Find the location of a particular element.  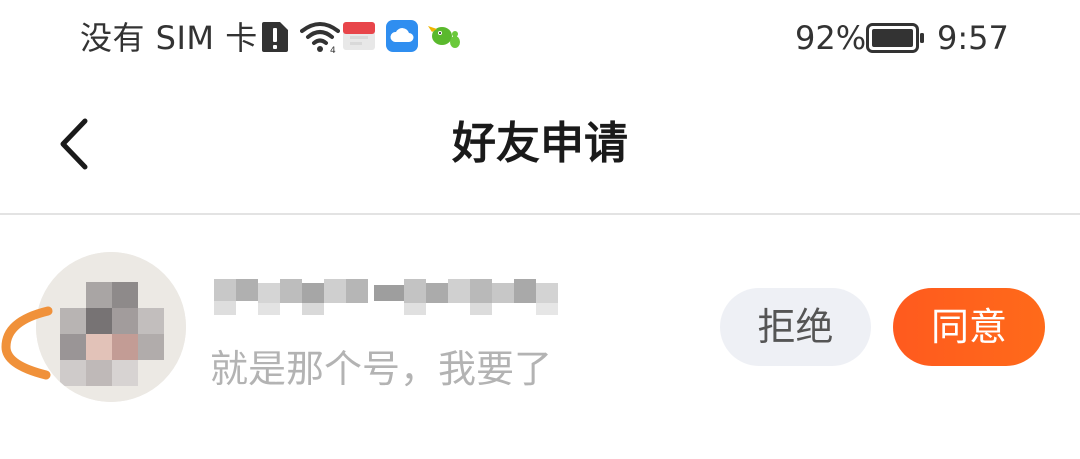

page-title: 好友申请 is located at coordinates (540, 143).